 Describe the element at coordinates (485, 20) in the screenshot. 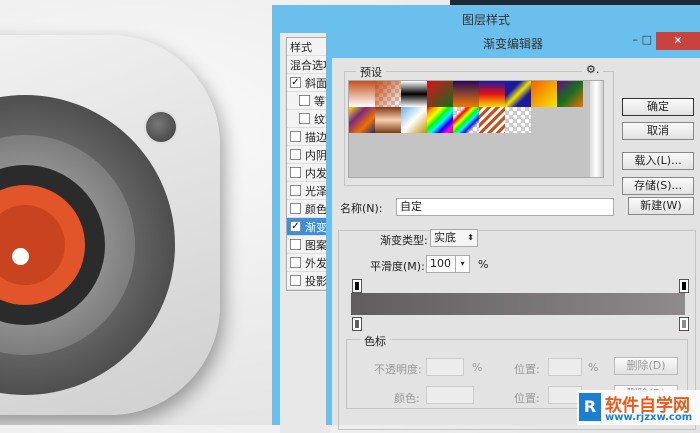

I see `layer-style-title: 图层样式` at that location.